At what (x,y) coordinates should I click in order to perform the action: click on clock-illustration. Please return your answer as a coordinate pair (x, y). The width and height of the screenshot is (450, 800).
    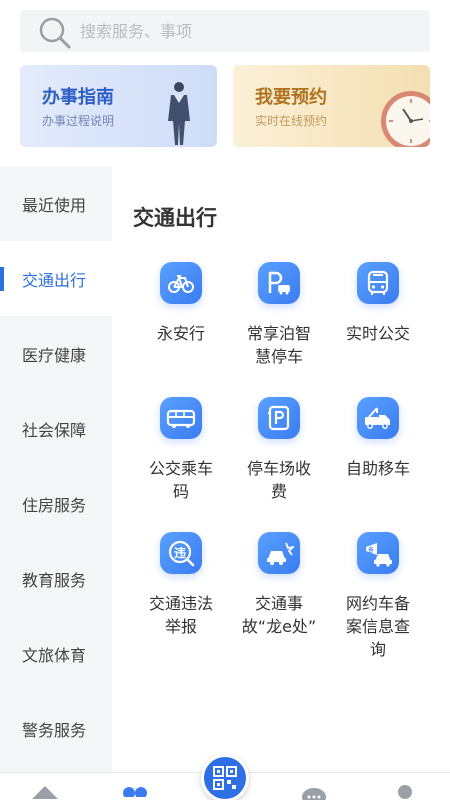
    Looking at the image, I should click on (405, 119).